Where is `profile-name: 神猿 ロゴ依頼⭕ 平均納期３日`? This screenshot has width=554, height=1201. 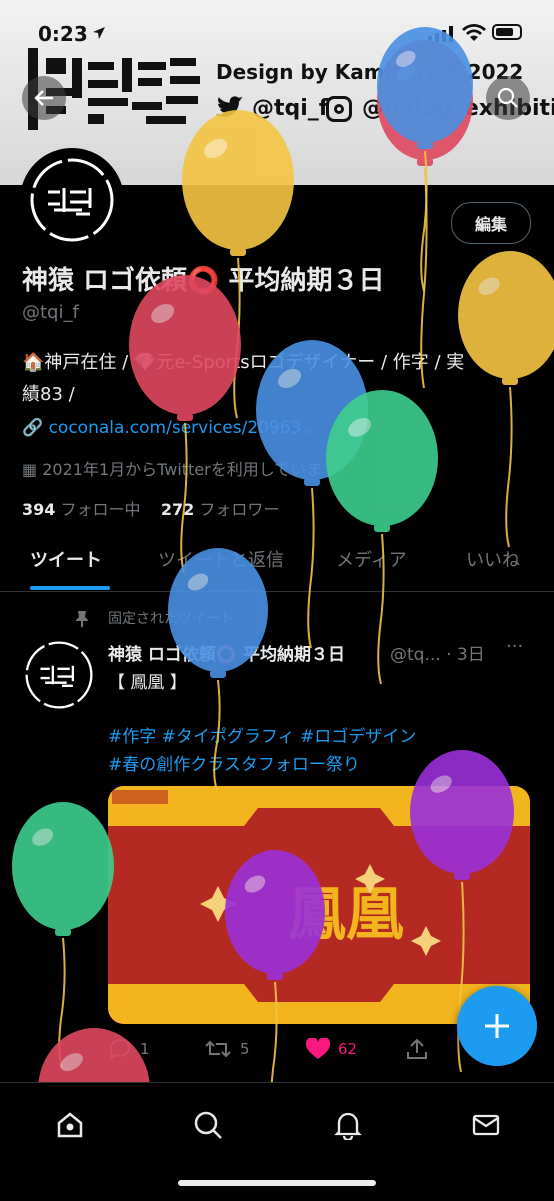 profile-name: 神猿 ロゴ依頼⭕ 平均納期３日 is located at coordinates (203, 281).